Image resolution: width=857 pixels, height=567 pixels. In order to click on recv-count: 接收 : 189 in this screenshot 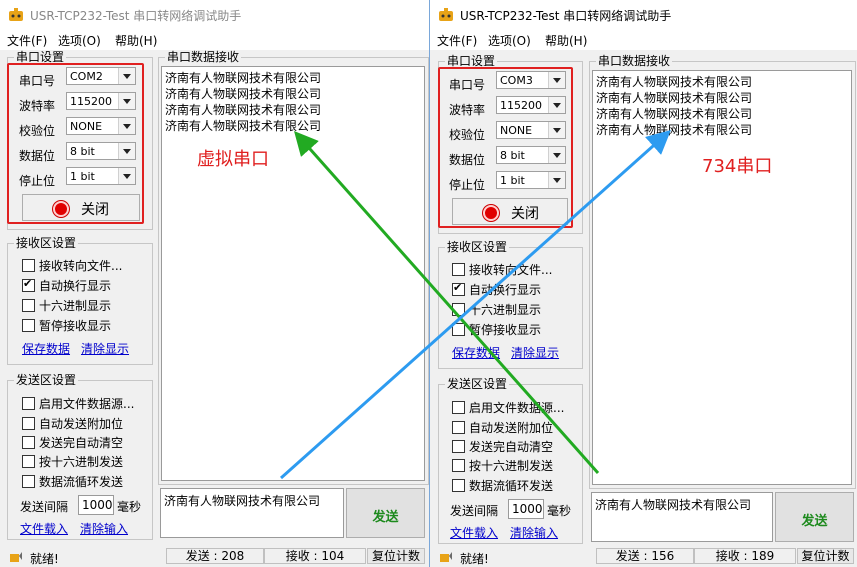, I will do `click(745, 556)`.